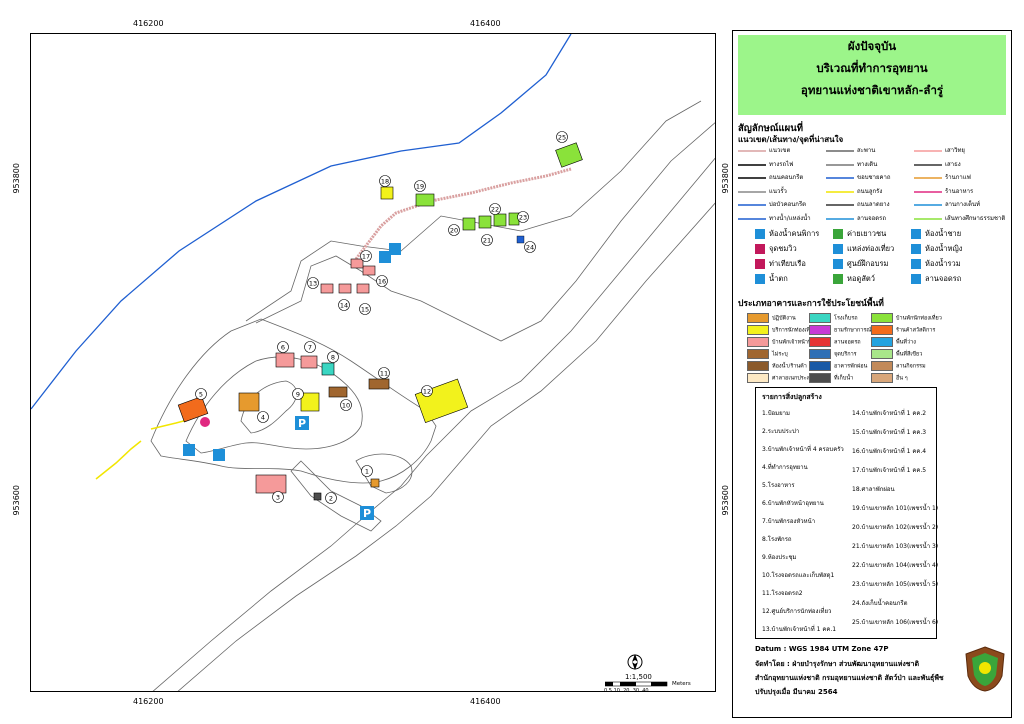 The width and height of the screenshot is (1024, 724). I want to click on building-number-label: 9, so click(298, 395).